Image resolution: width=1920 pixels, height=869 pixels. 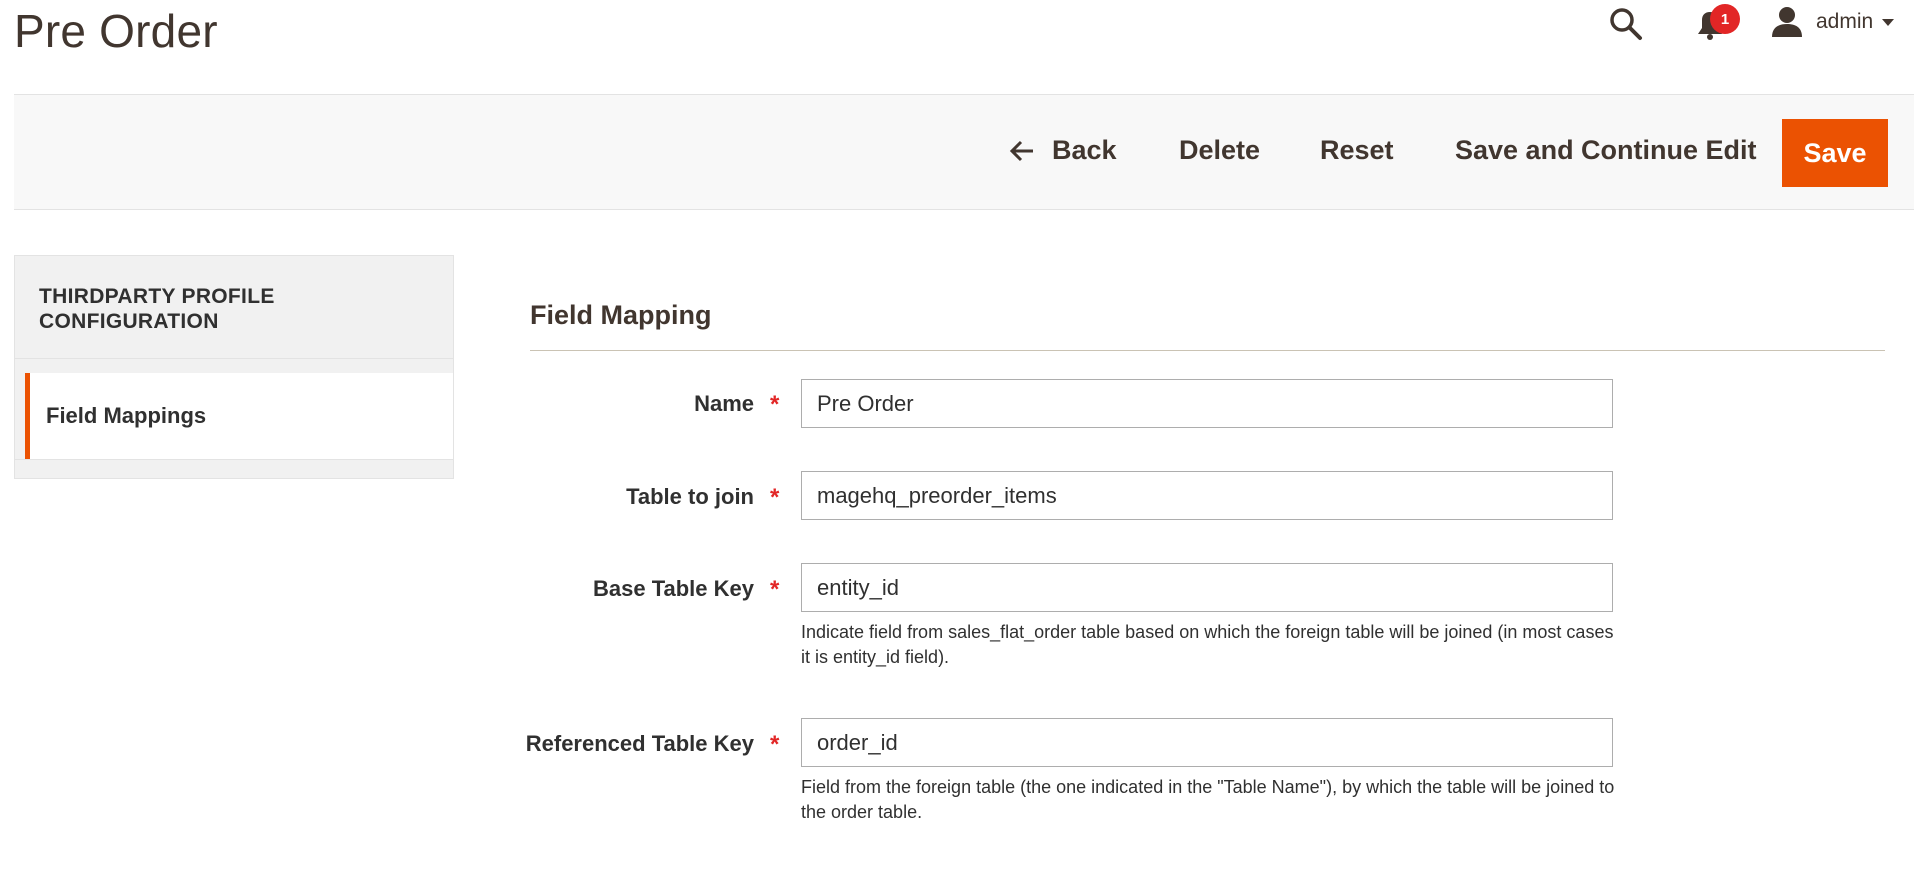 What do you see at coordinates (1207, 742) in the screenshot?
I see `referenced-table-key-input` at bounding box center [1207, 742].